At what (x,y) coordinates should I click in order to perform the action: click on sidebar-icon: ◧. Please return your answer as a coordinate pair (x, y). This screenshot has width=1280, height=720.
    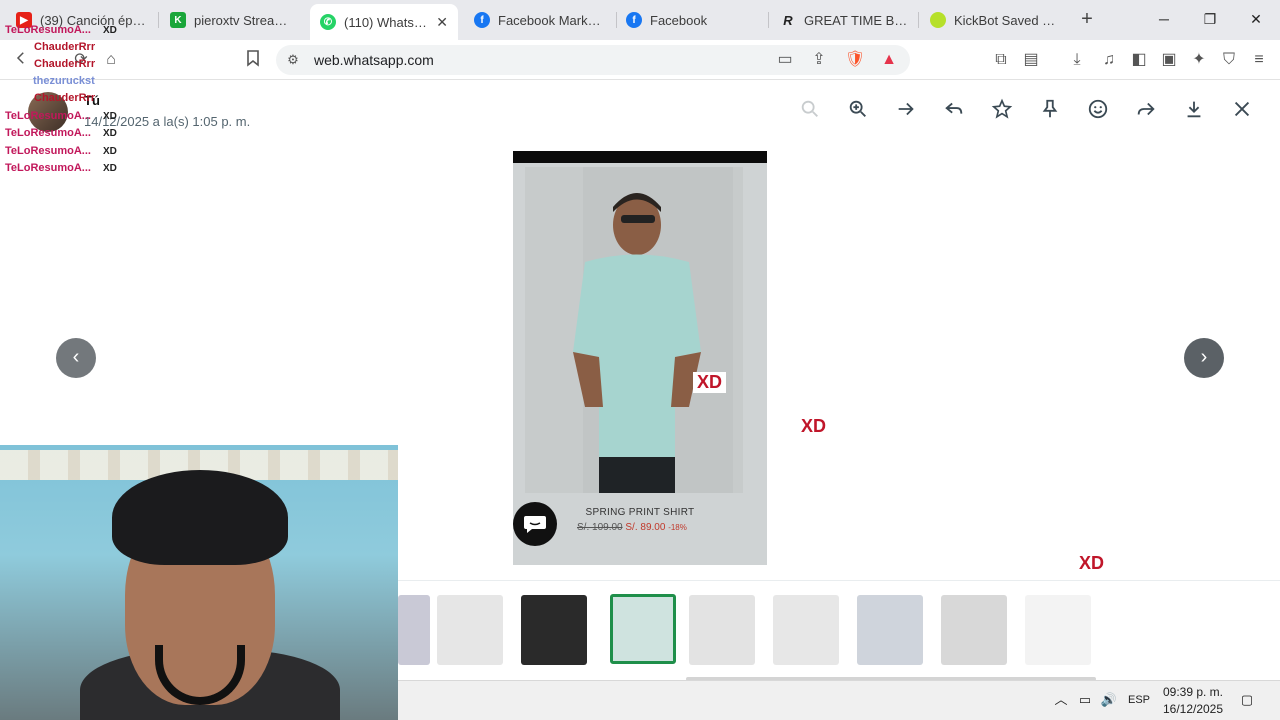
    Looking at the image, I should click on (1139, 60).